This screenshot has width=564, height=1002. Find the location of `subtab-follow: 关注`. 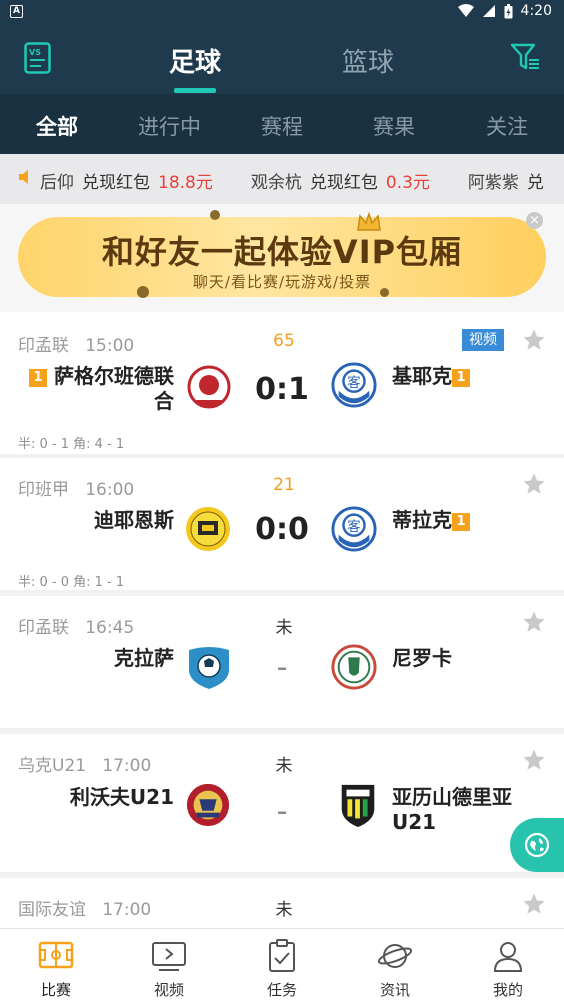

subtab-follow: 关注 is located at coordinates (507, 126).